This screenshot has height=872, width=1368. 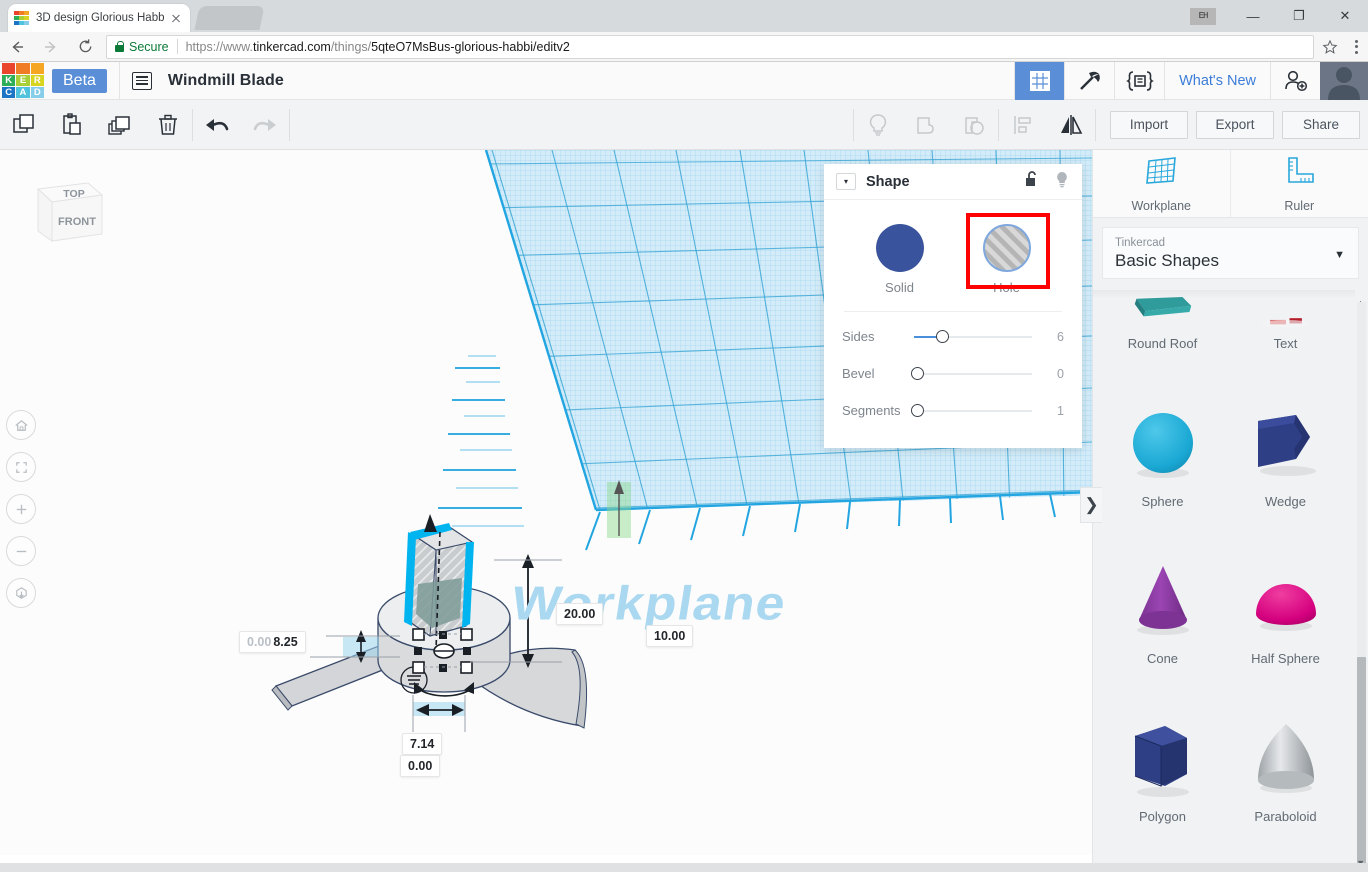 I want to click on shape-item-round-roof: Round Roof, so click(x=1162, y=328).